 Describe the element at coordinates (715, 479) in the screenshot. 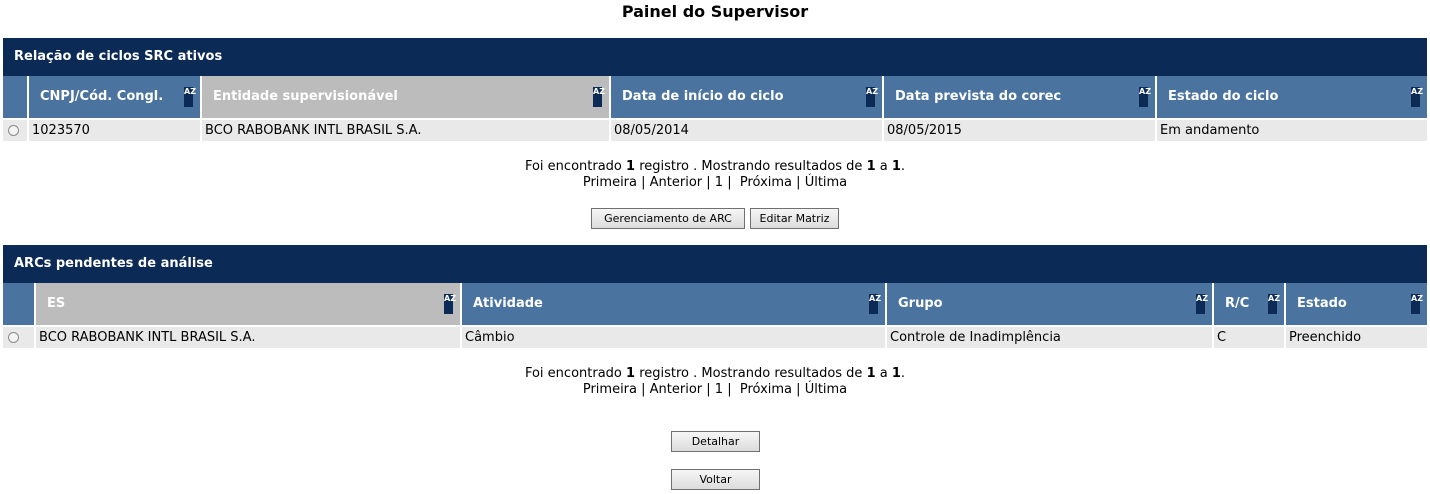

I see `voltar-button: Voltar` at that location.